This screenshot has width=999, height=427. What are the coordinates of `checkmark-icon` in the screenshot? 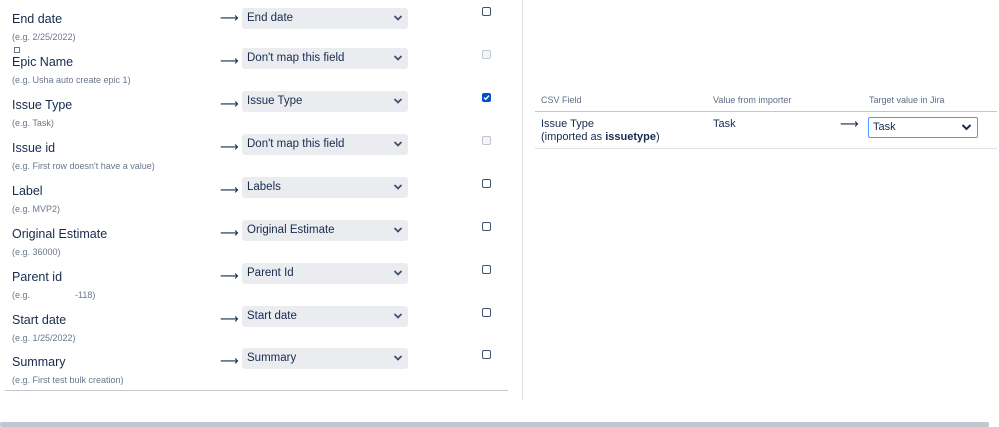 It's located at (486, 98).